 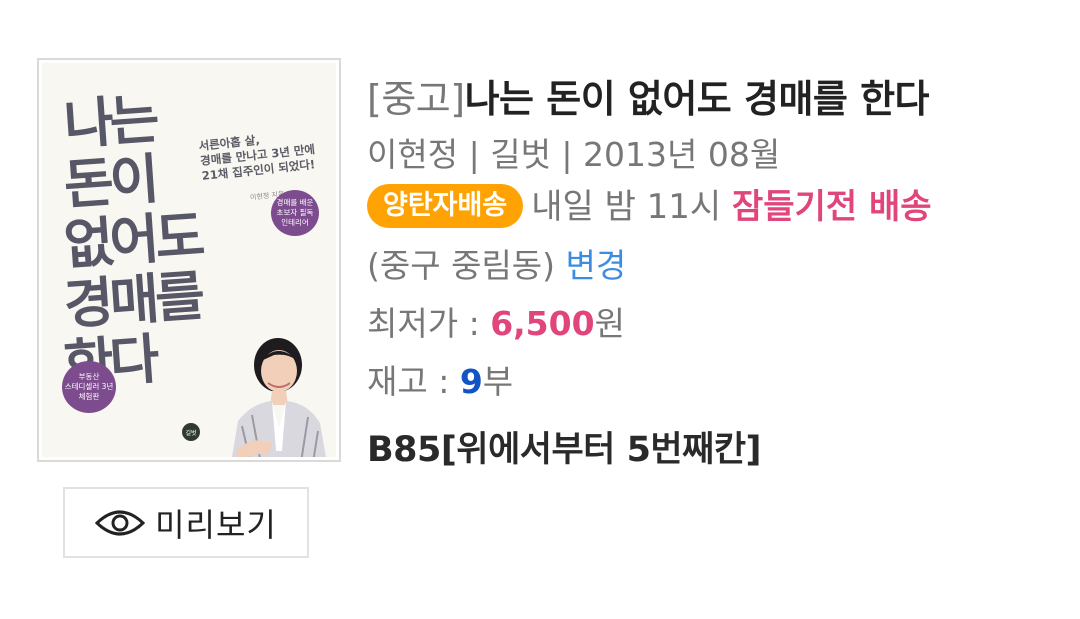 I want to click on cover-subtitle: 서른아홉 살, 경매를 만나고 3년 만에 21채 집주인이 되었다!, so click(x=256, y=157).